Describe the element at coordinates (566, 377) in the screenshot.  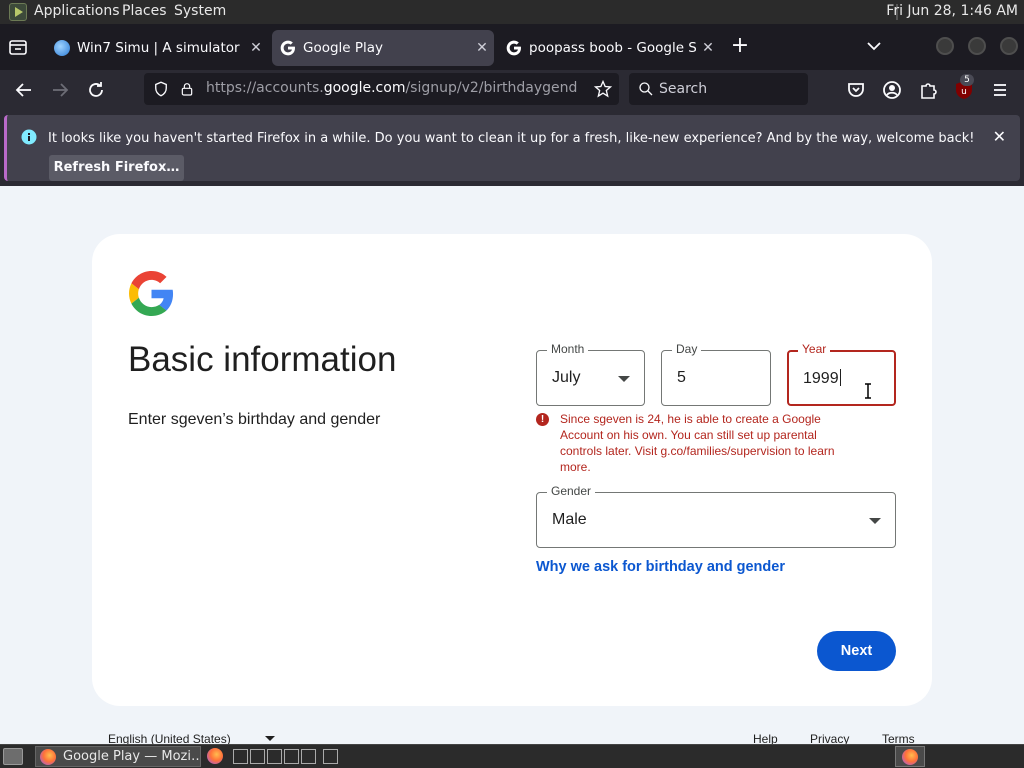
I see `month-value: July` at that location.